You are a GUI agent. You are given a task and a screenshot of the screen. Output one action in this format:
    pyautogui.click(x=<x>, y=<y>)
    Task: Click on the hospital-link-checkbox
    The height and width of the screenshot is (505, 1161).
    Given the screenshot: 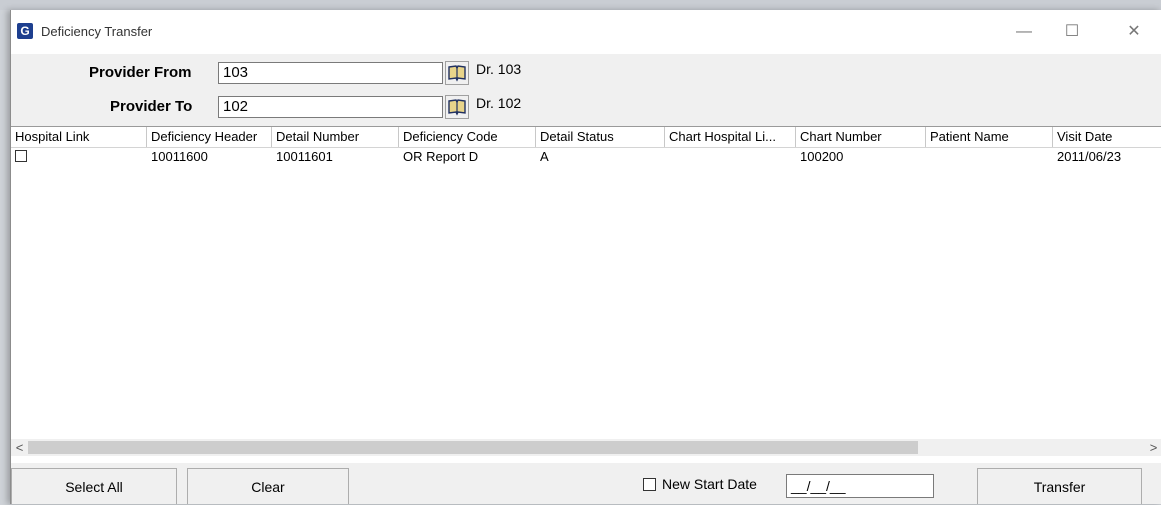 What is the action you would take?
    pyautogui.click(x=21, y=156)
    